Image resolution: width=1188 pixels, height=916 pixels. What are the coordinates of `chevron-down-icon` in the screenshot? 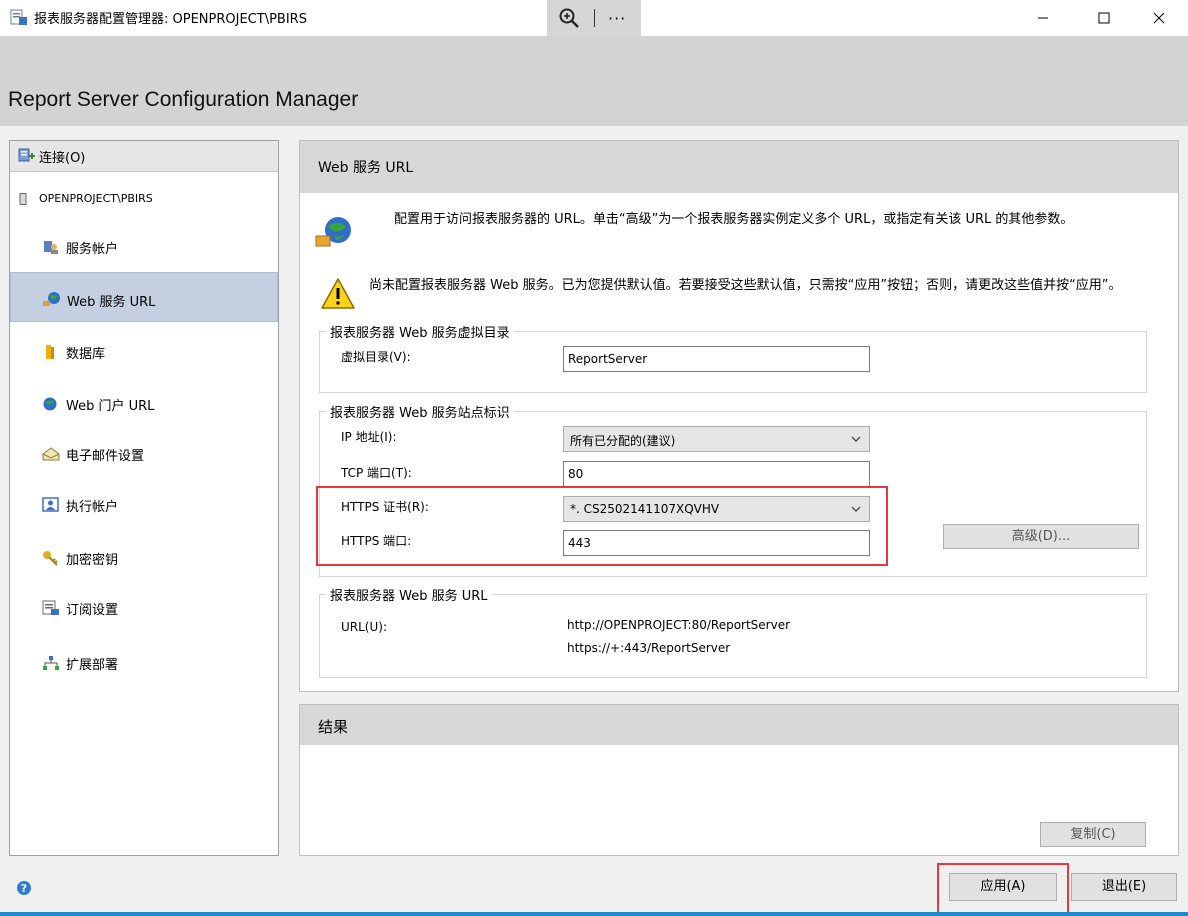 It's located at (856, 439).